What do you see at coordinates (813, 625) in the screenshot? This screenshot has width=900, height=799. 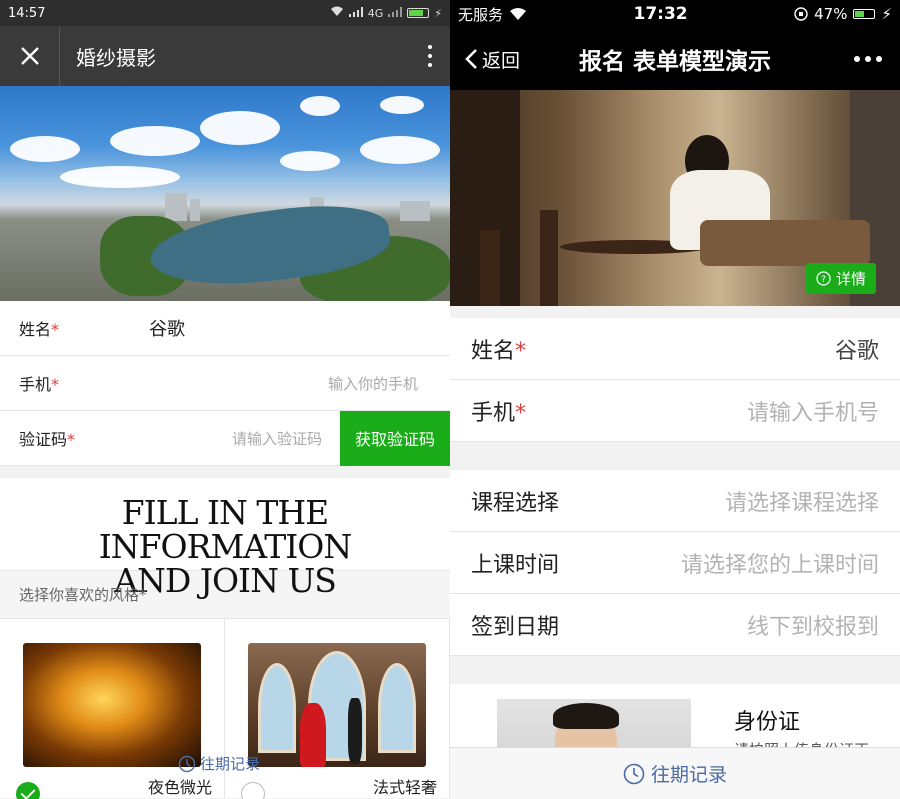 I see `checkin-date-select: 线下到校报到` at bounding box center [813, 625].